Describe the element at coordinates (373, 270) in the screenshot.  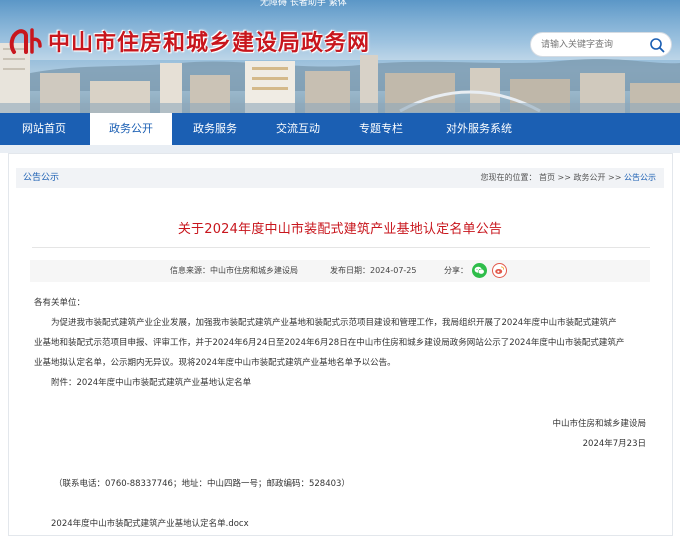
I see `article-date: 发布日期：2024-07-25` at that location.